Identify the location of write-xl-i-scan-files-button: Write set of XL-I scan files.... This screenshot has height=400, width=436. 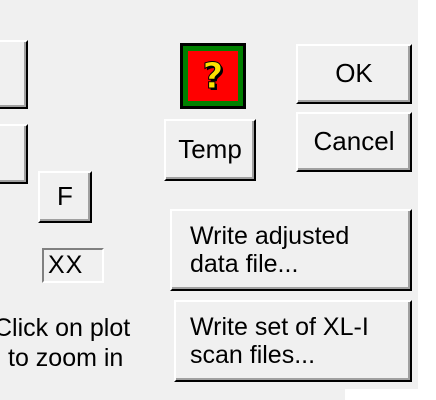
(293, 341).